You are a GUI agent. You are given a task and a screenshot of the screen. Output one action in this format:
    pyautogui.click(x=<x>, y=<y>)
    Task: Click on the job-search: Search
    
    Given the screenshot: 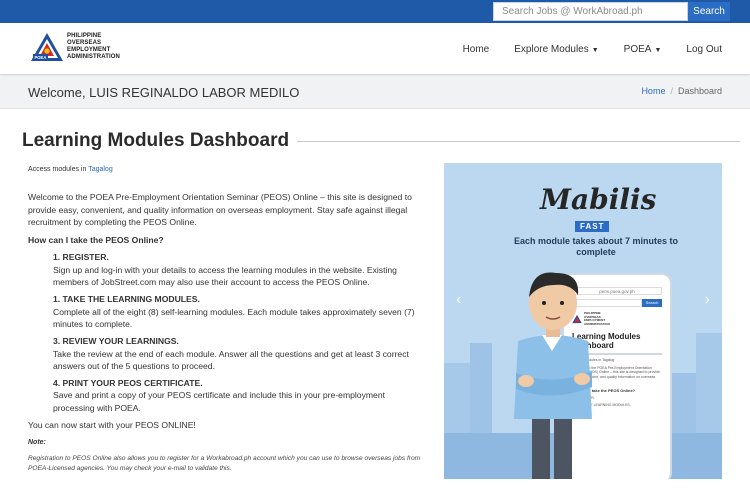 What is the action you would take?
    pyautogui.click(x=611, y=11)
    